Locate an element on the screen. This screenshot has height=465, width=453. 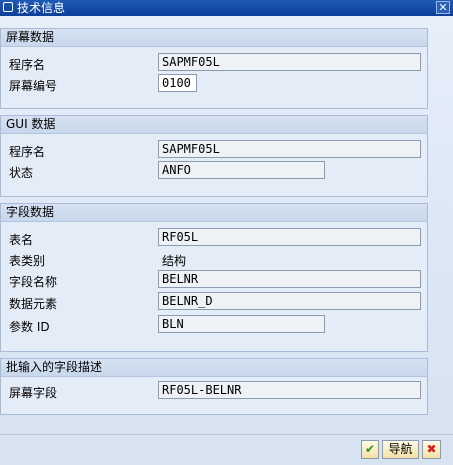
label-status: 状态 is located at coordinates (21, 173).